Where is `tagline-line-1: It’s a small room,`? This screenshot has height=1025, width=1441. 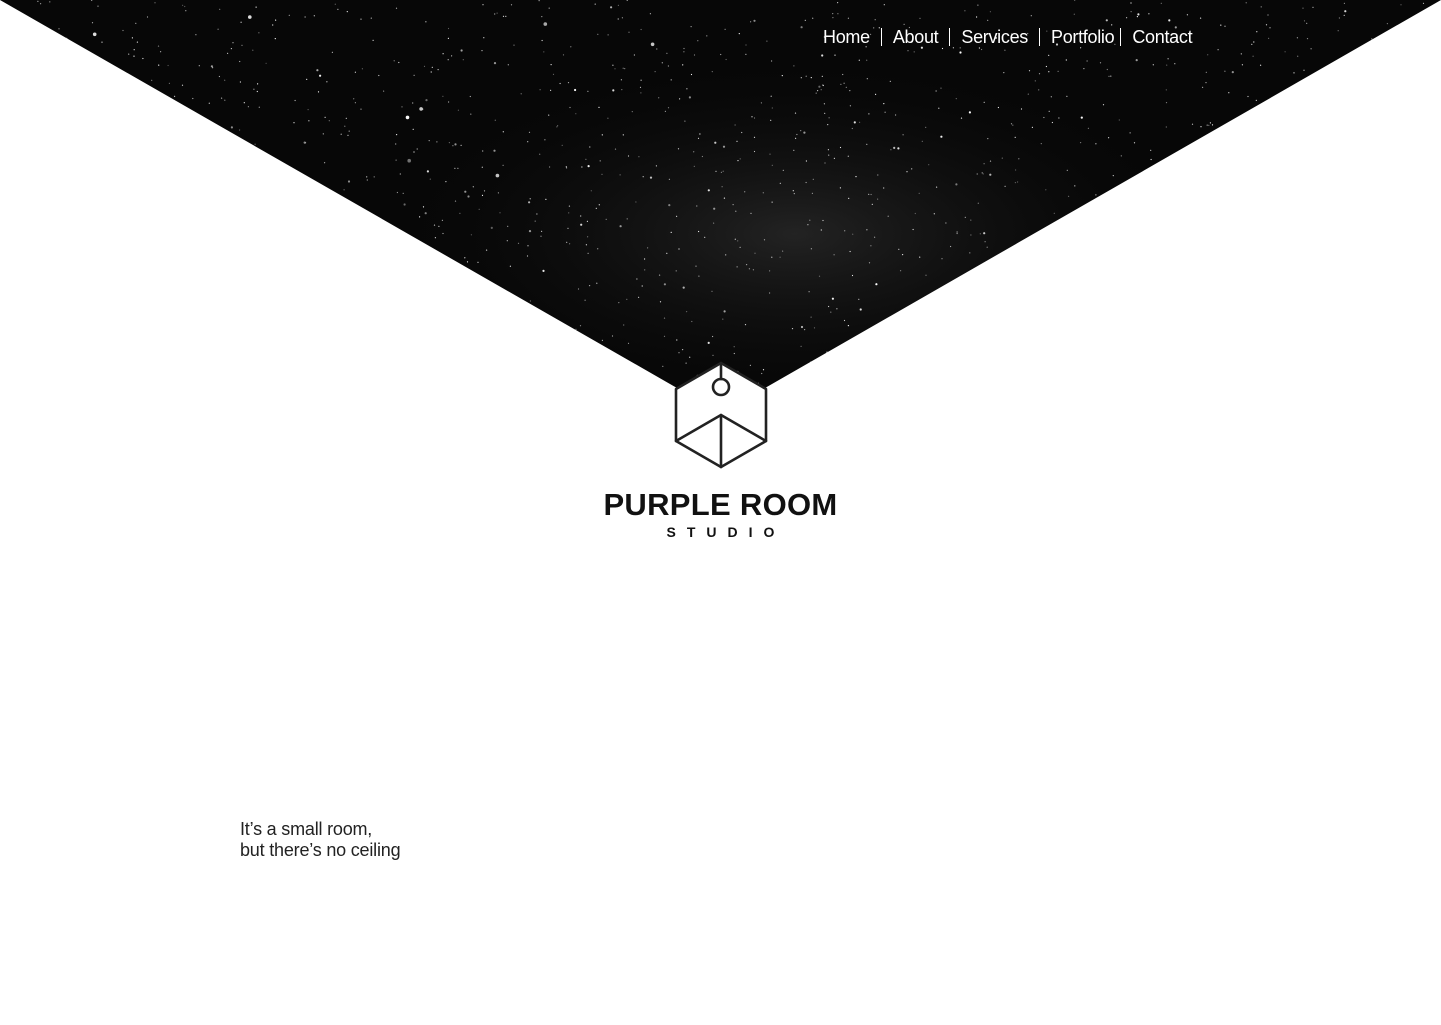 tagline-line-1: It’s a small room, is located at coordinates (306, 829).